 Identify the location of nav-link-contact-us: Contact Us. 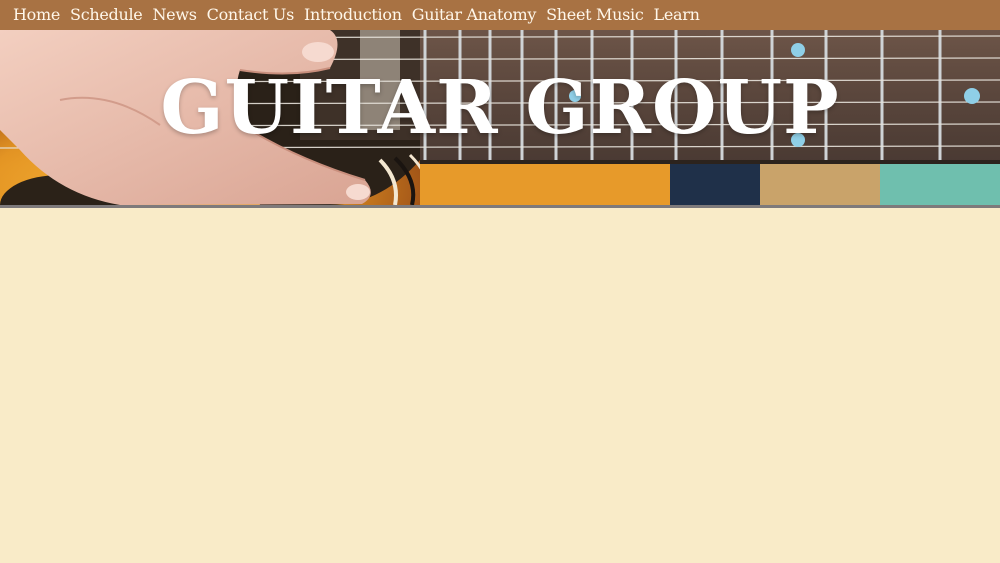
(250, 15).